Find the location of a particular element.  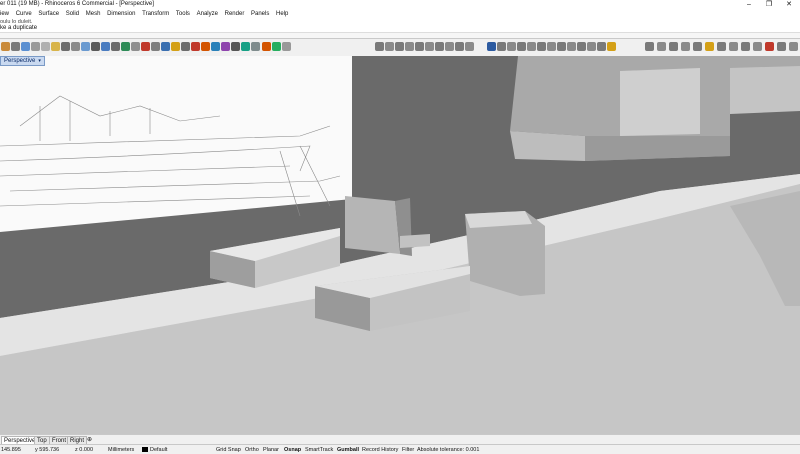

ellipse-icon is located at coordinates (429, 46).